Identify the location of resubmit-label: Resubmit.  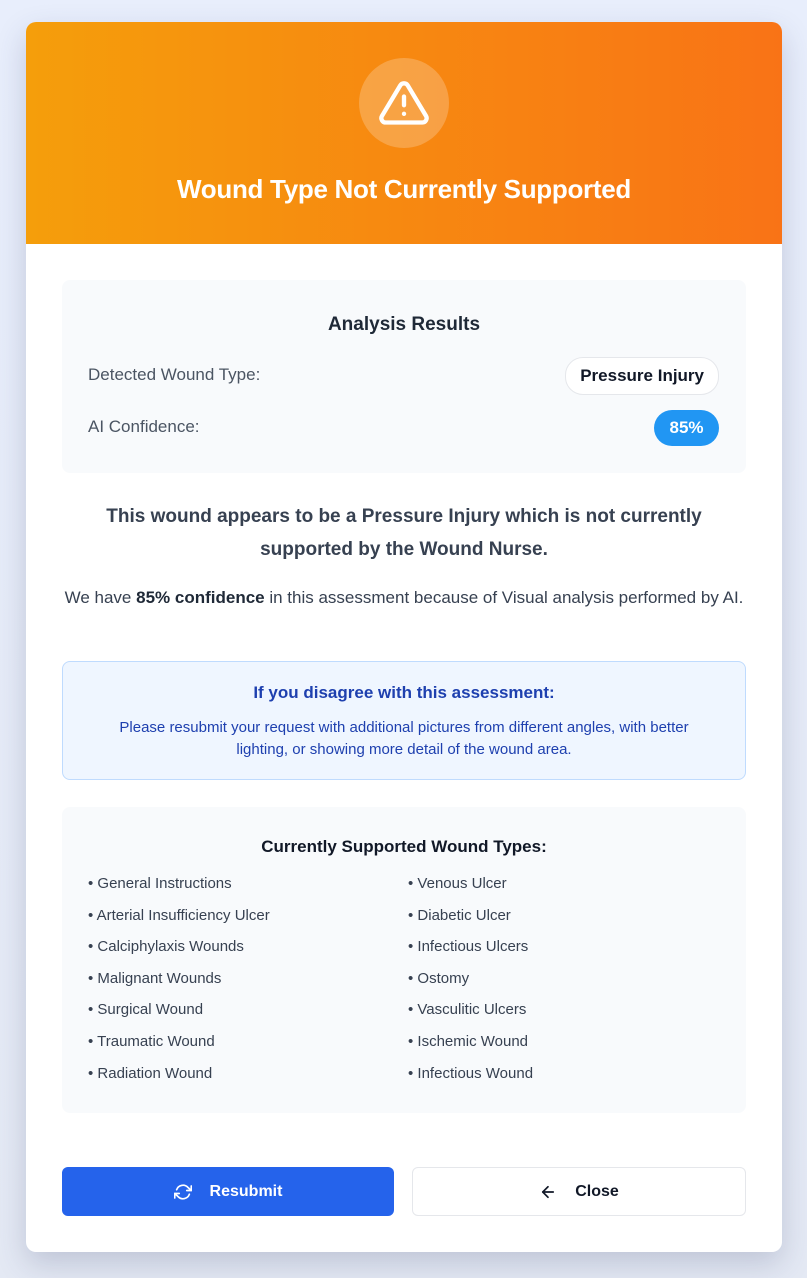
(246, 1191).